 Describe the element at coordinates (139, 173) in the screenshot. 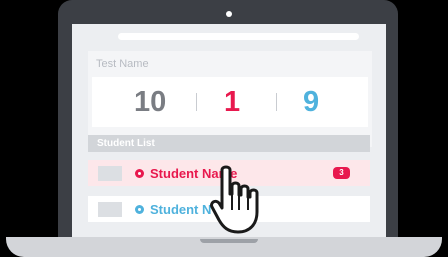

I see `alert-dot-icon` at that location.